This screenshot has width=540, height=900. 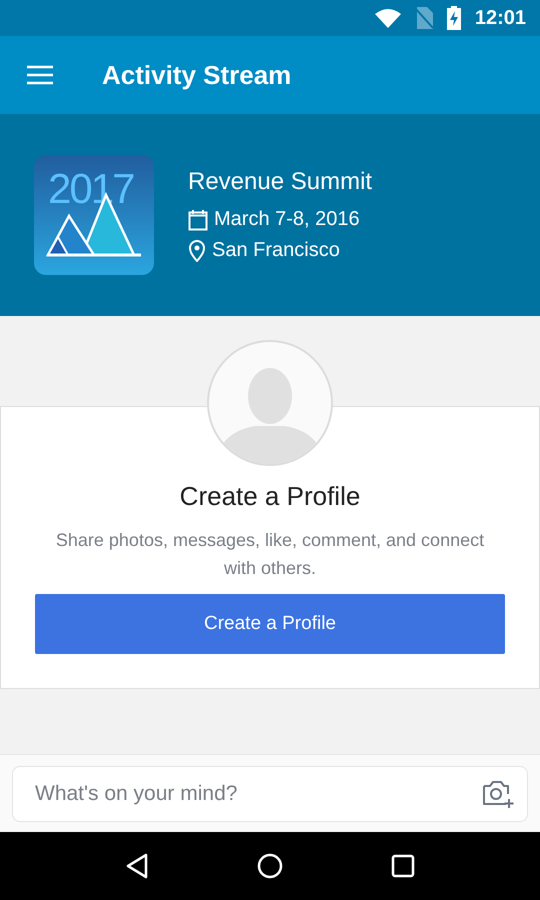 What do you see at coordinates (270, 496) in the screenshot?
I see `card-title: Create a Profile` at bounding box center [270, 496].